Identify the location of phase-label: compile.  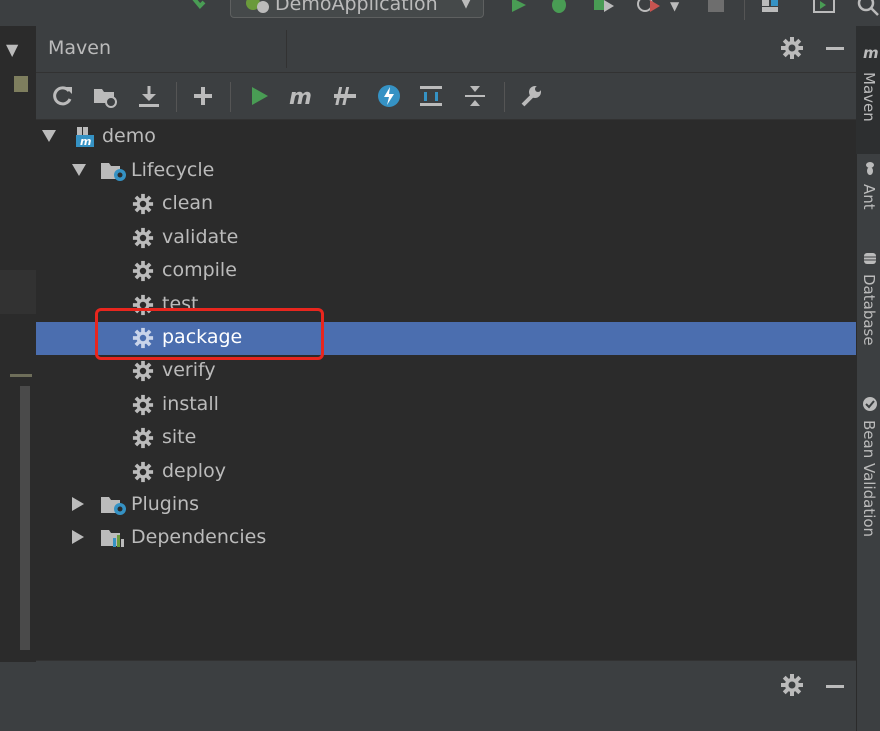
(199, 270).